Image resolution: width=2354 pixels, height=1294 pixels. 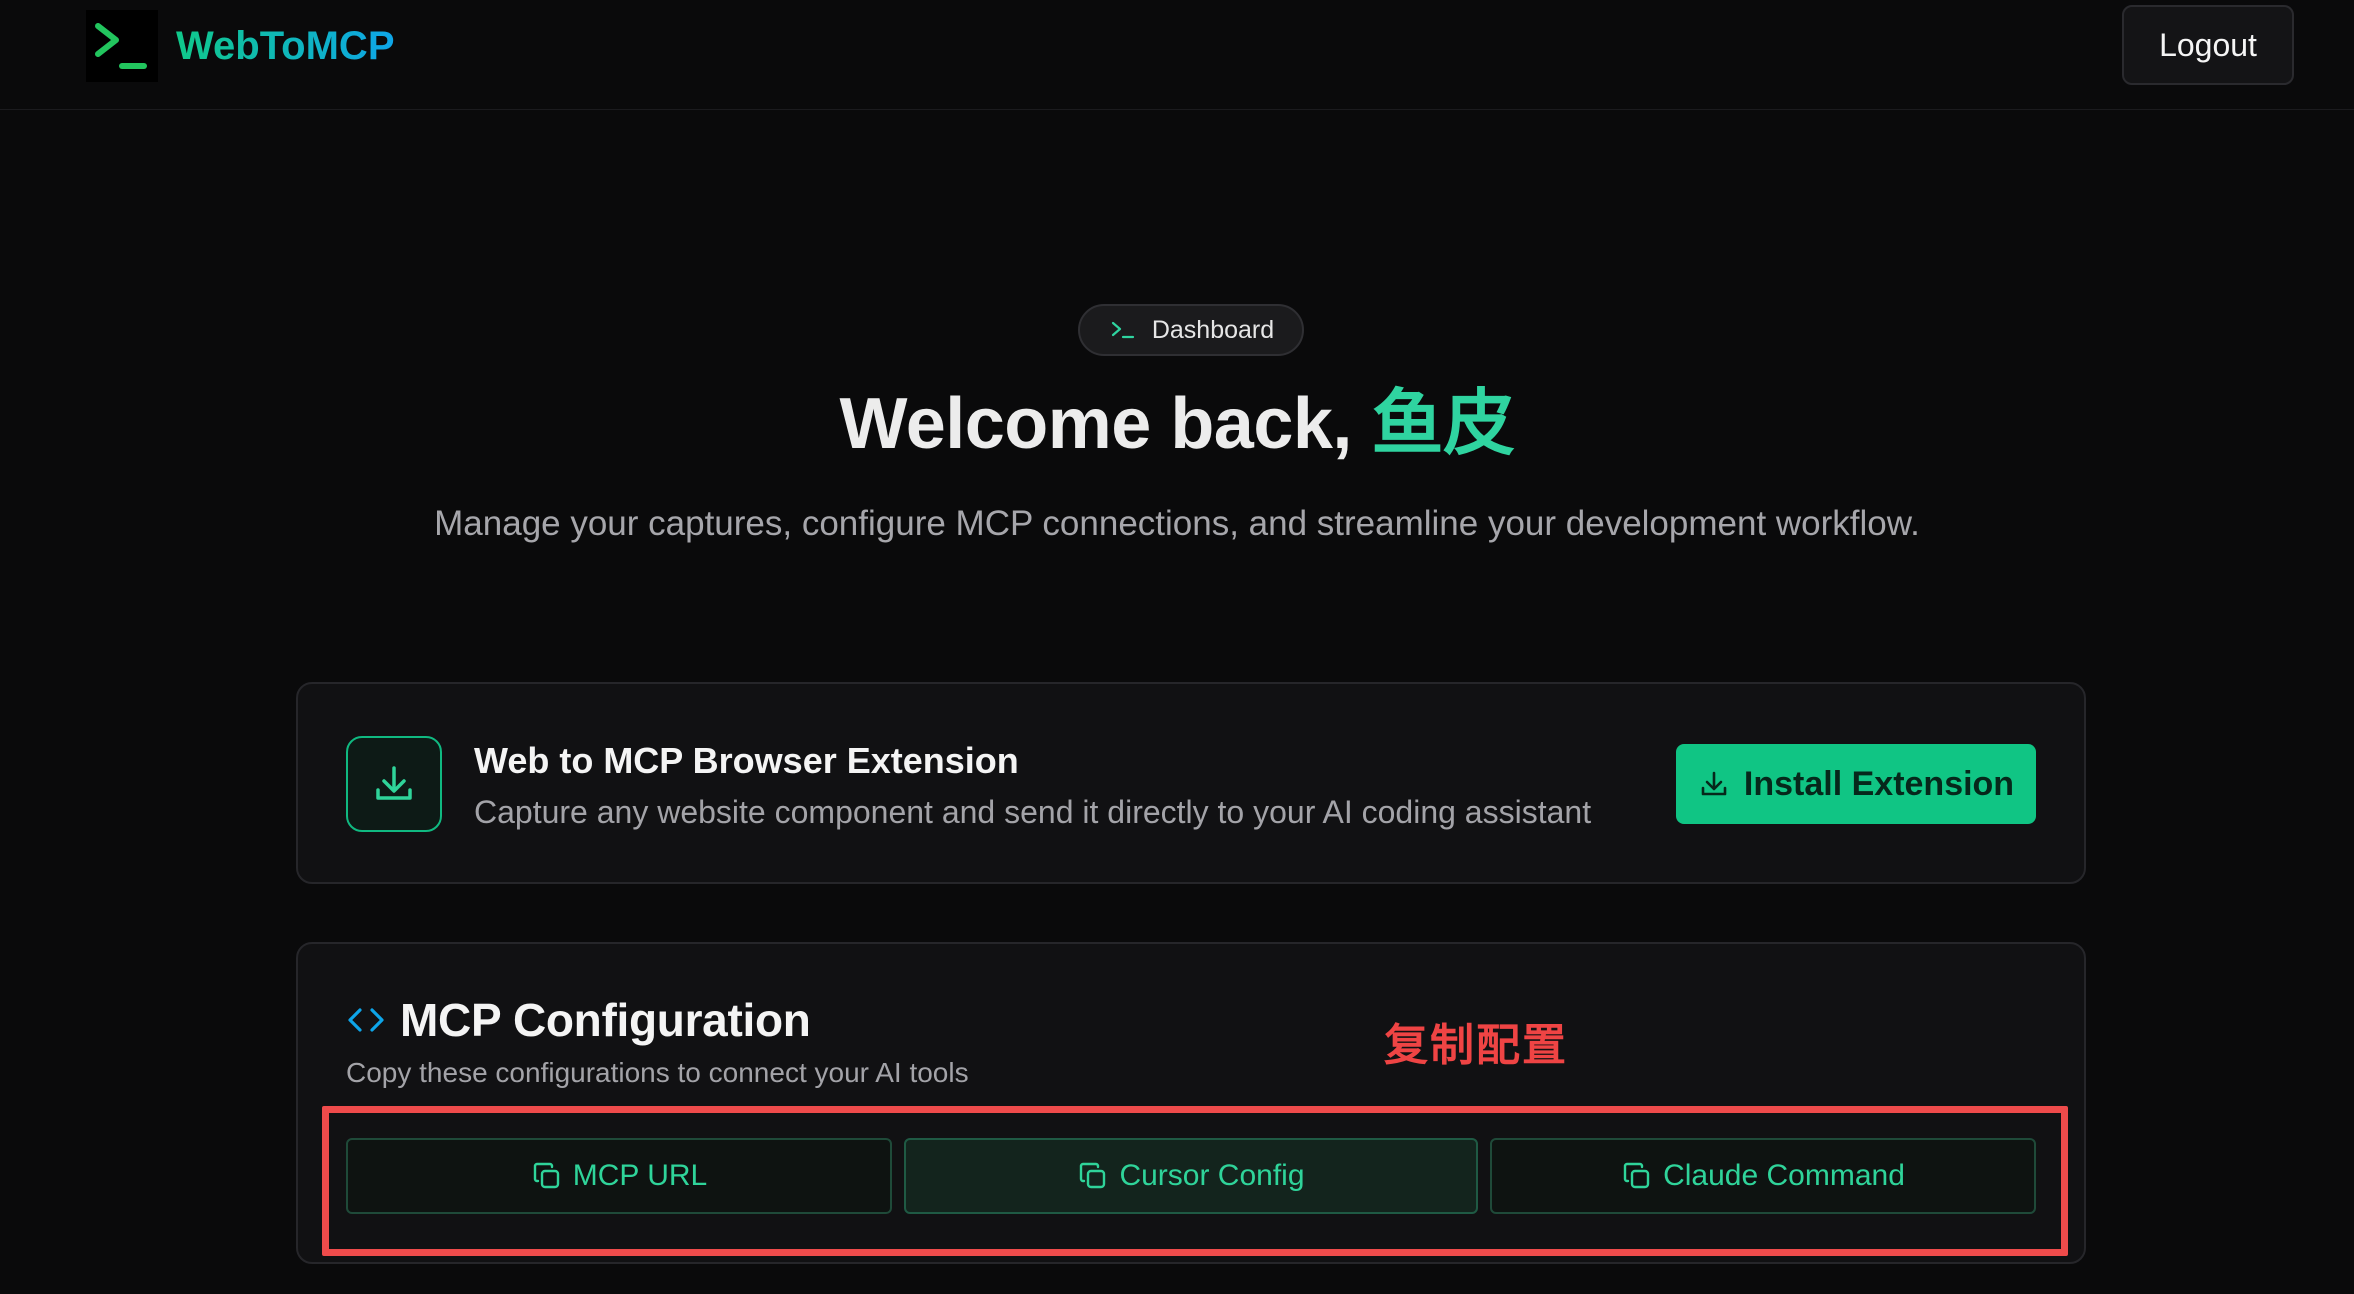 What do you see at coordinates (640, 1175) in the screenshot?
I see `copy-button-label: MCP URL` at bounding box center [640, 1175].